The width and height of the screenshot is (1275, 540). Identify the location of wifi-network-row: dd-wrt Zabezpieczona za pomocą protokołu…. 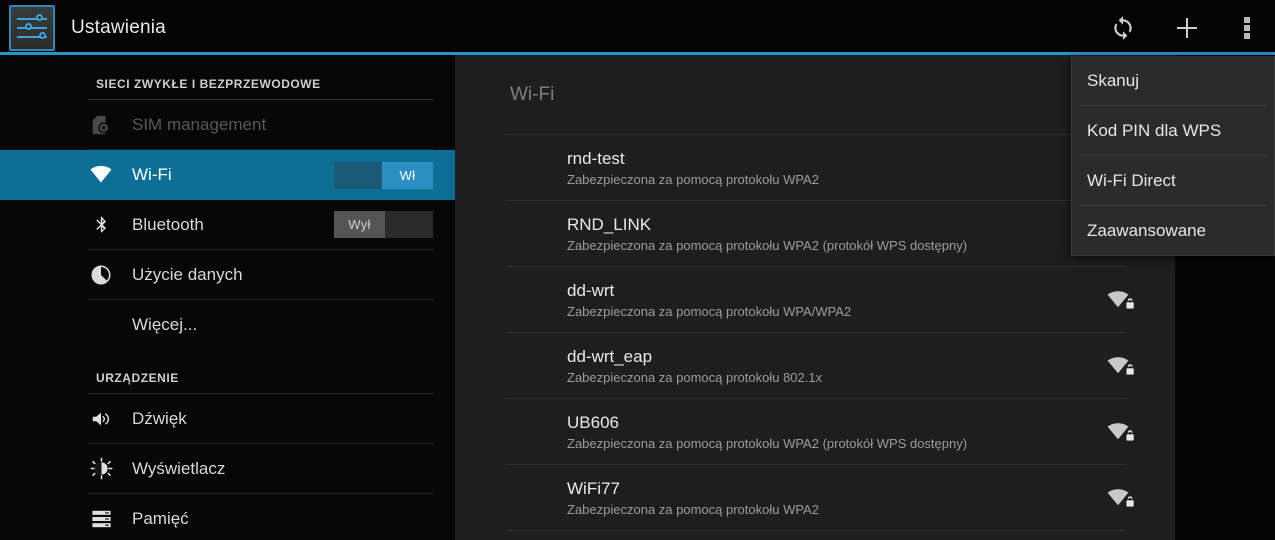
(815, 299).